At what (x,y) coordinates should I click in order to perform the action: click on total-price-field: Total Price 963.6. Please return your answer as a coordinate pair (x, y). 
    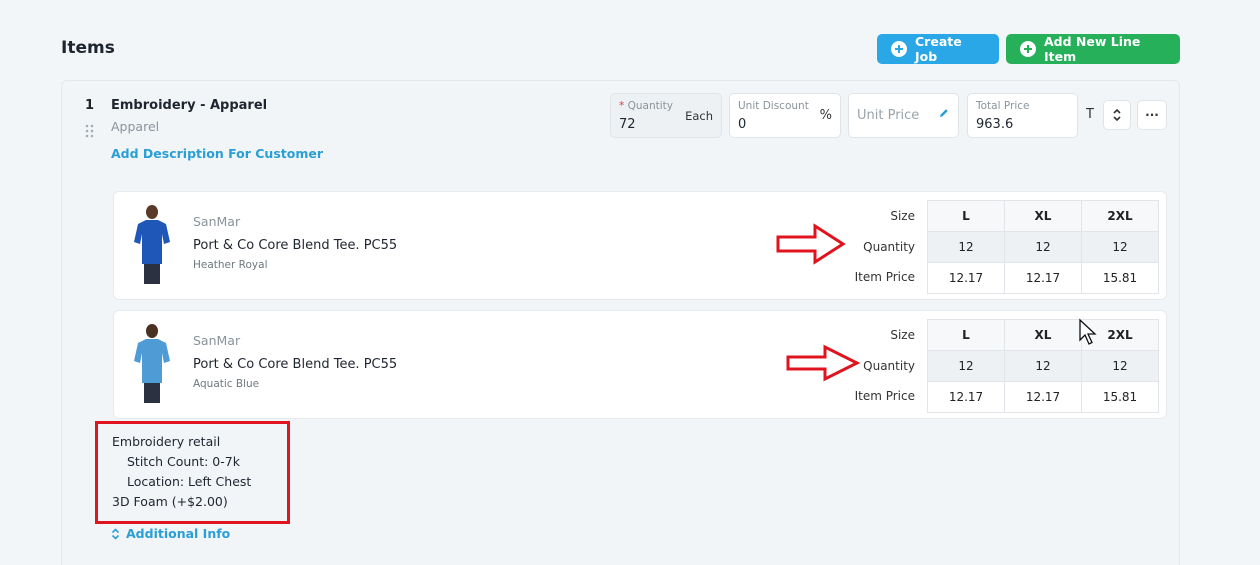
    Looking at the image, I should click on (1022, 115).